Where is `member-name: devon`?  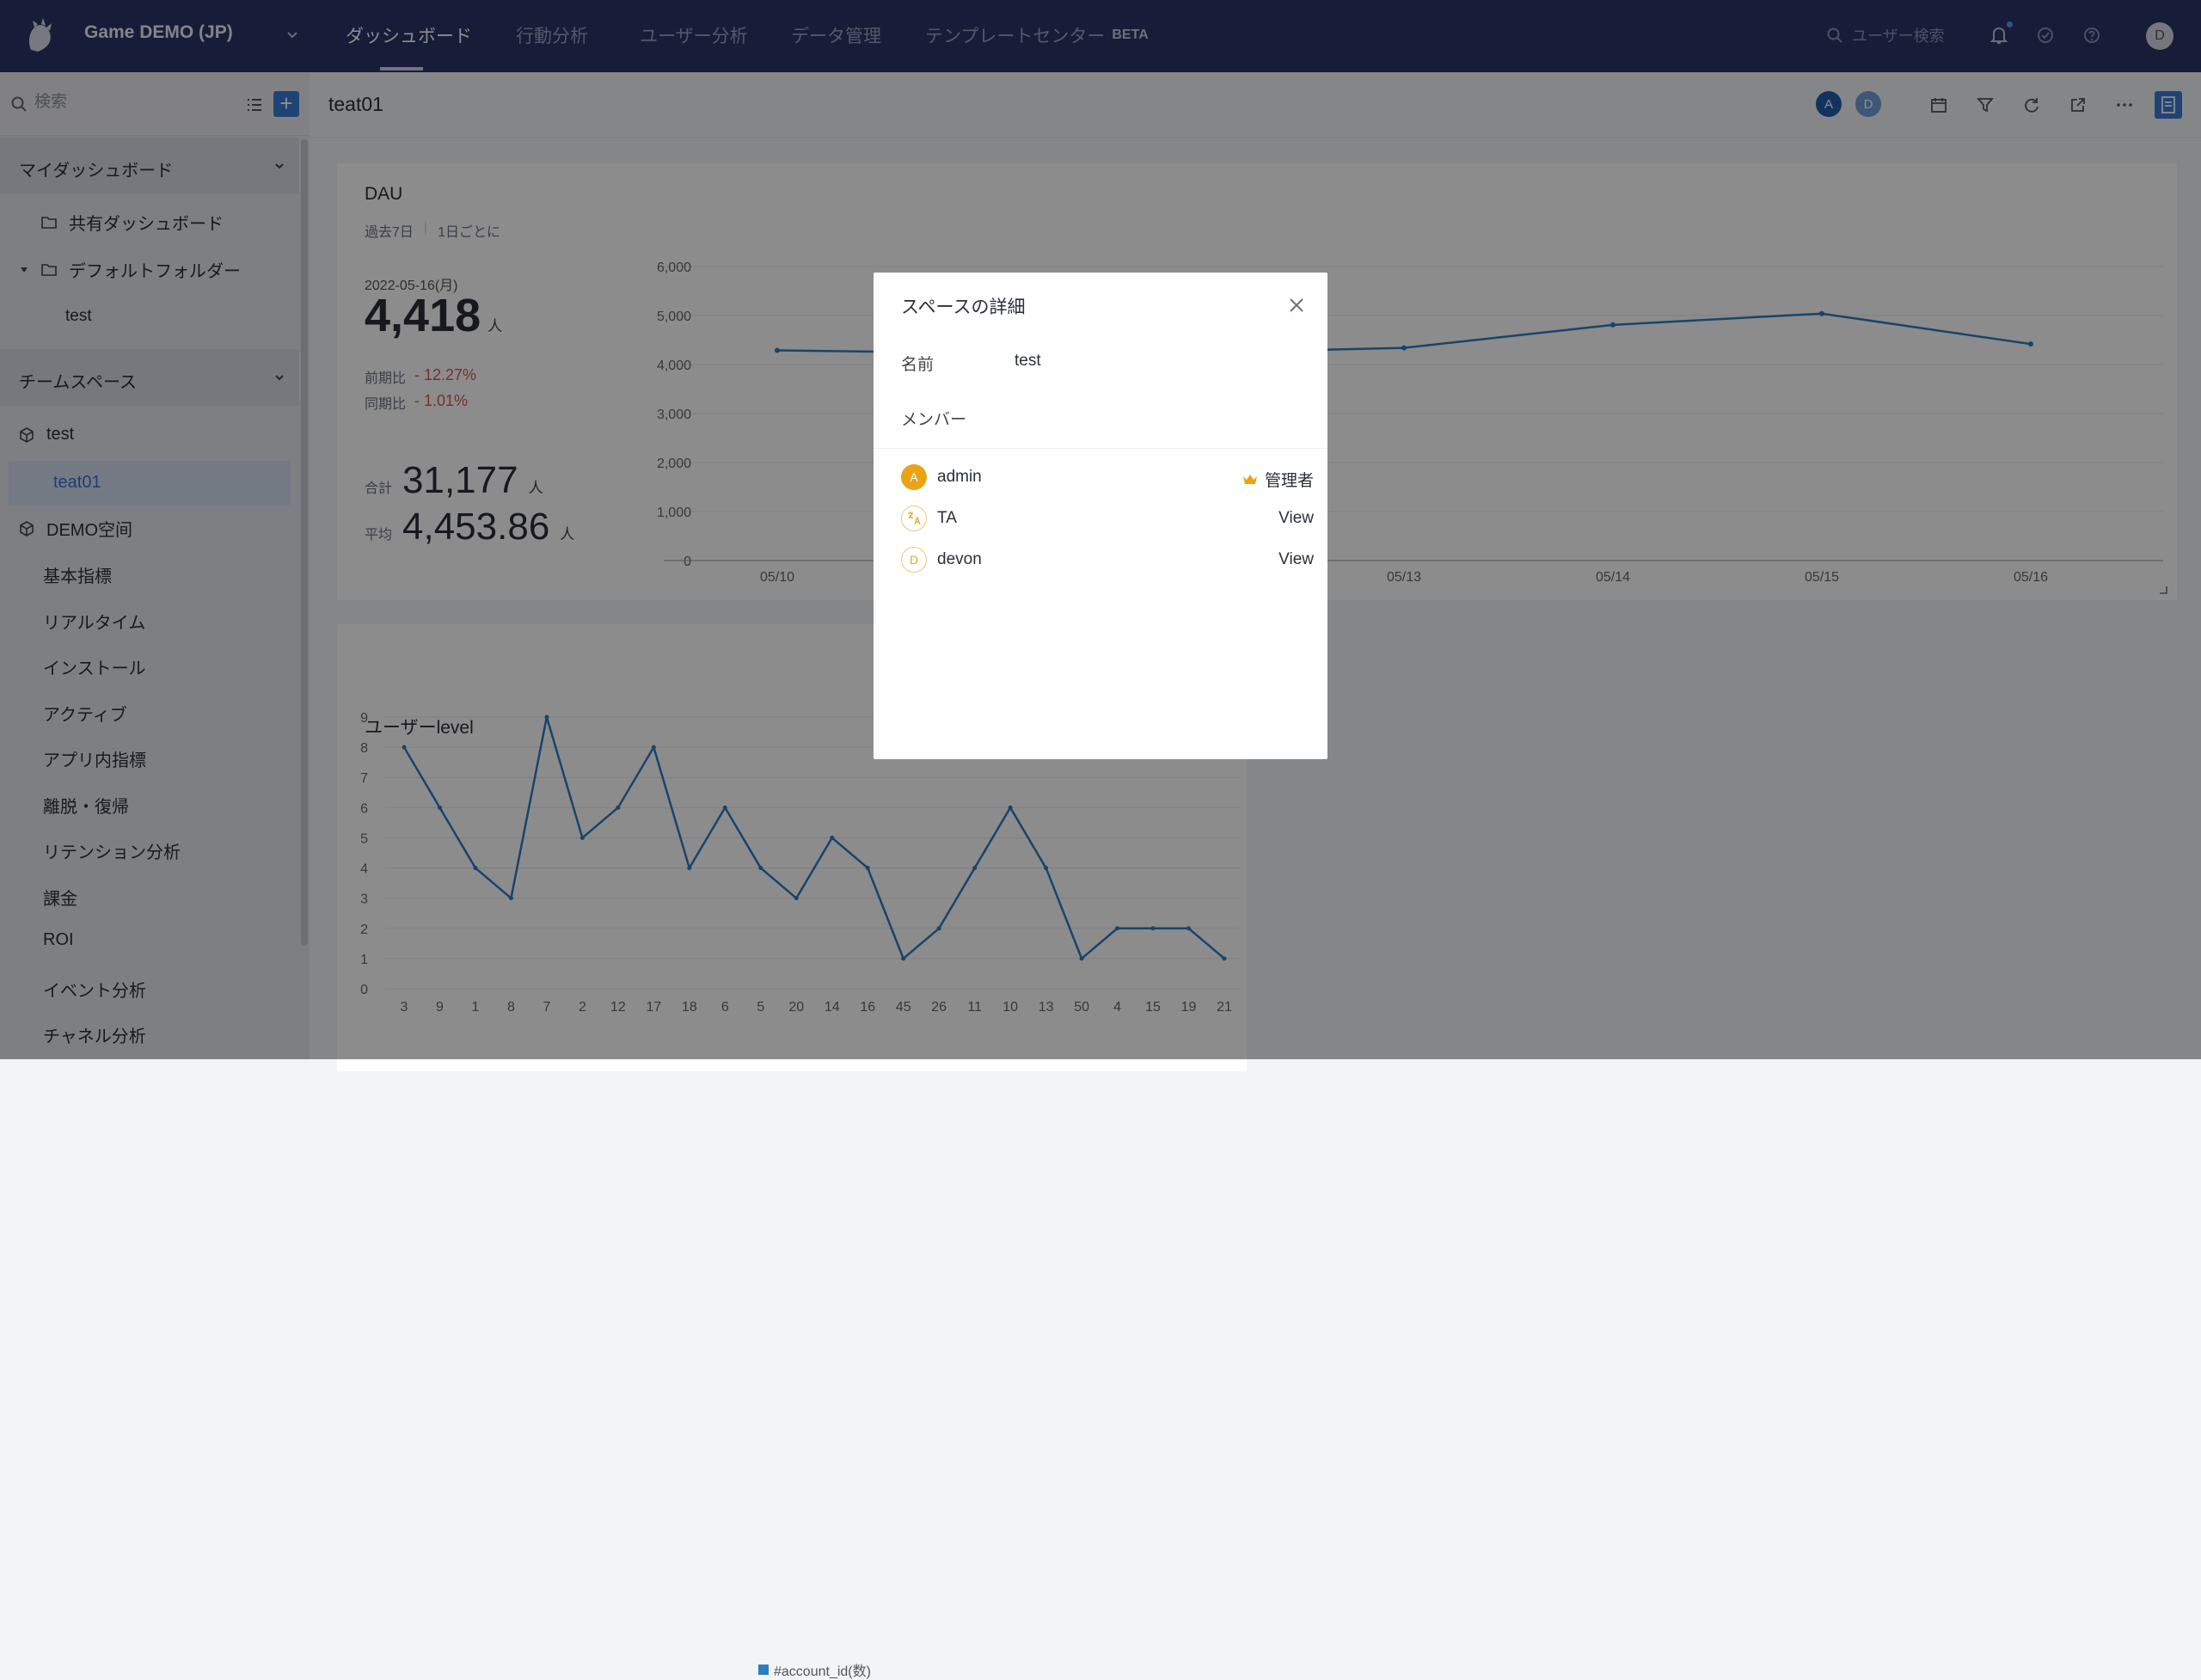
member-name: devon is located at coordinates (959, 559).